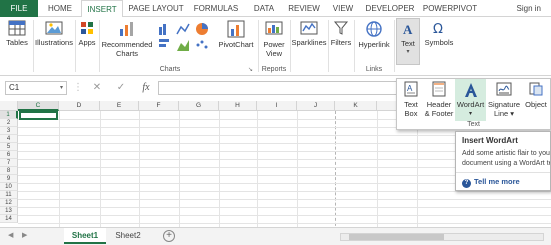 The height and width of the screenshot is (245, 551). Describe the element at coordinates (9, 187) in the screenshot. I see `row-header: 10` at that location.